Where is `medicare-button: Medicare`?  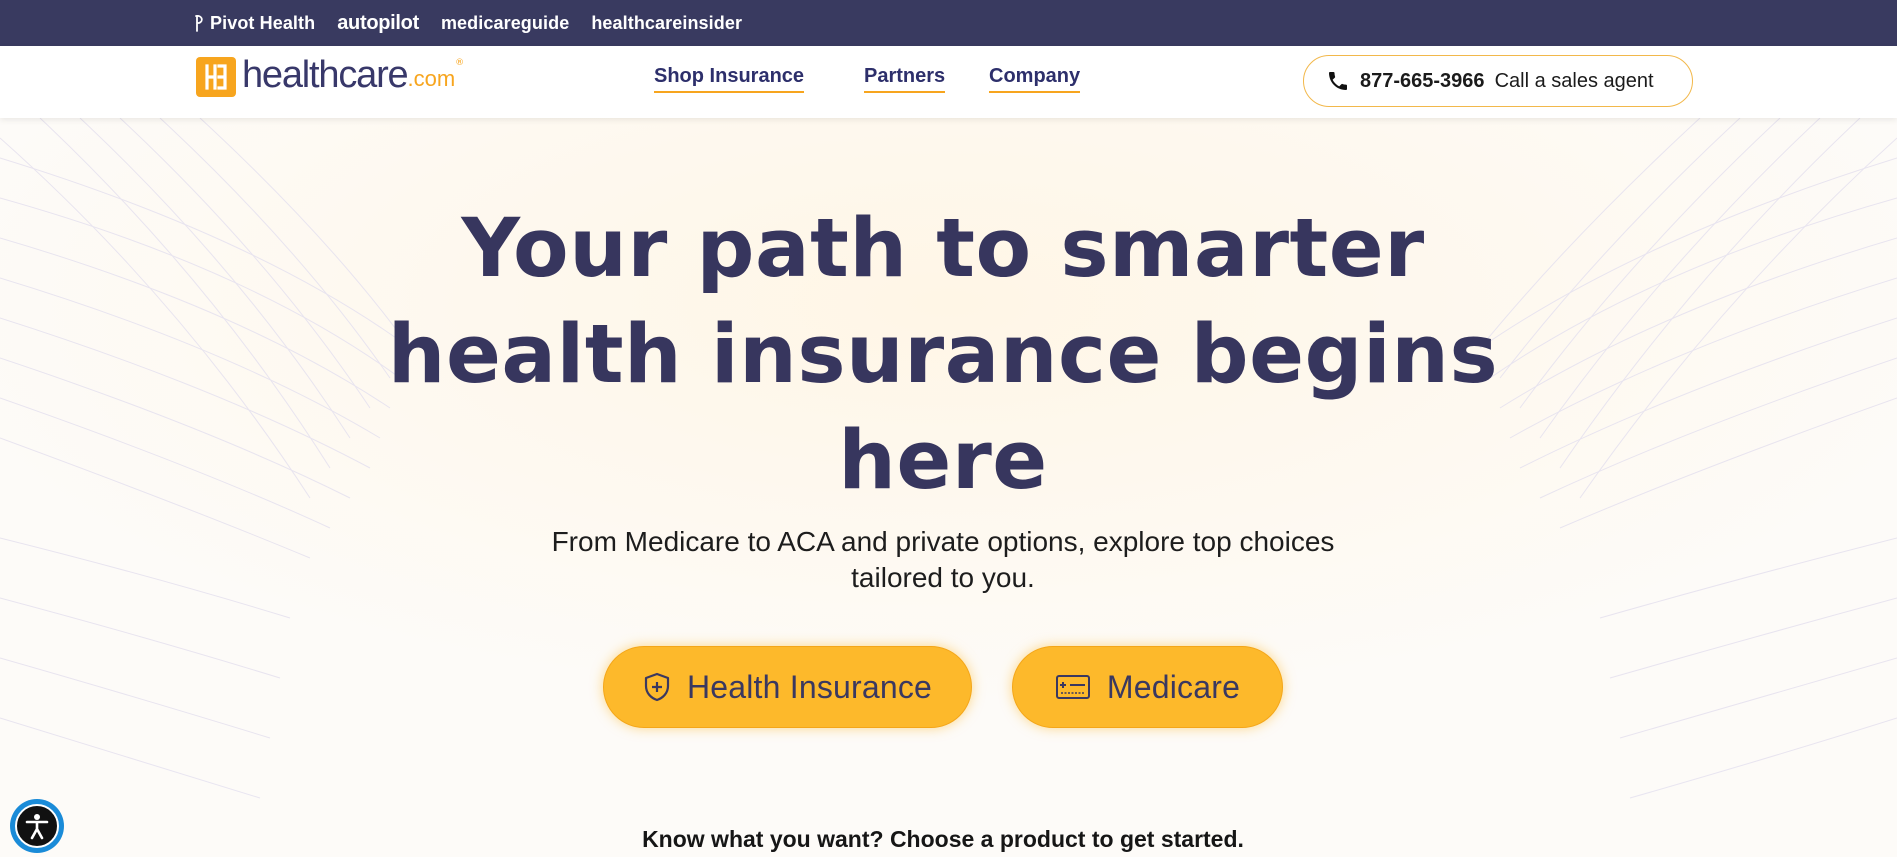 medicare-button: Medicare is located at coordinates (1147, 687).